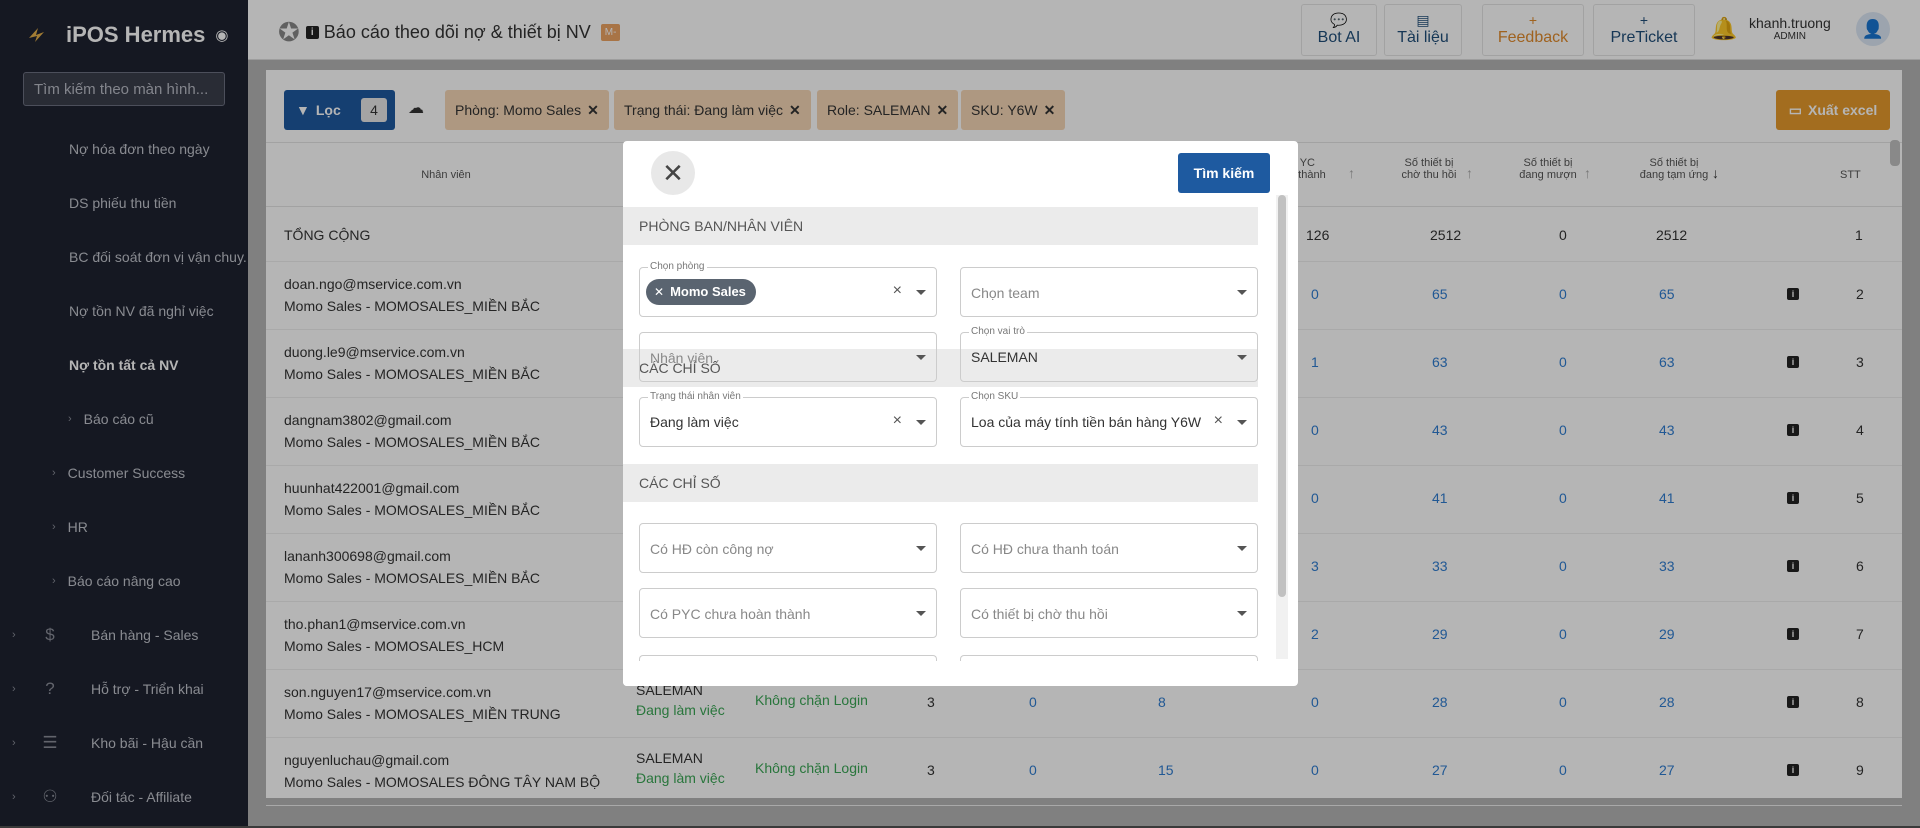 The height and width of the screenshot is (828, 1920). Describe the element at coordinates (1109, 354) in the screenshot. I see `role-select: Chọn vai trò SALEMAN` at that location.